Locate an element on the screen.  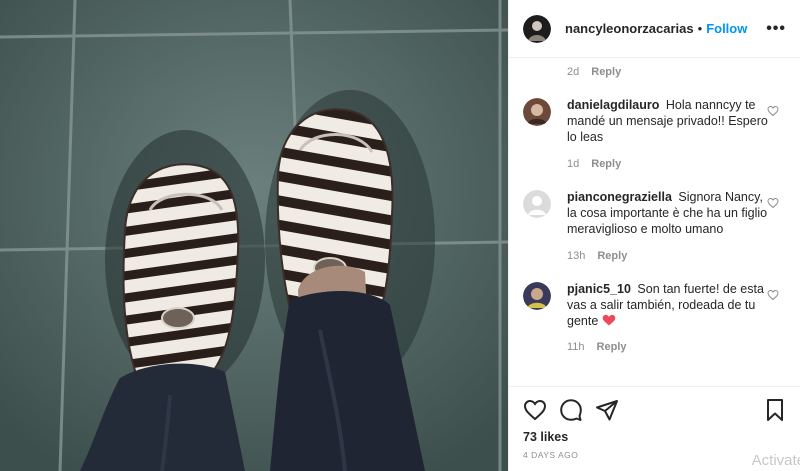
follow-button: Follow is located at coordinates (726, 28).